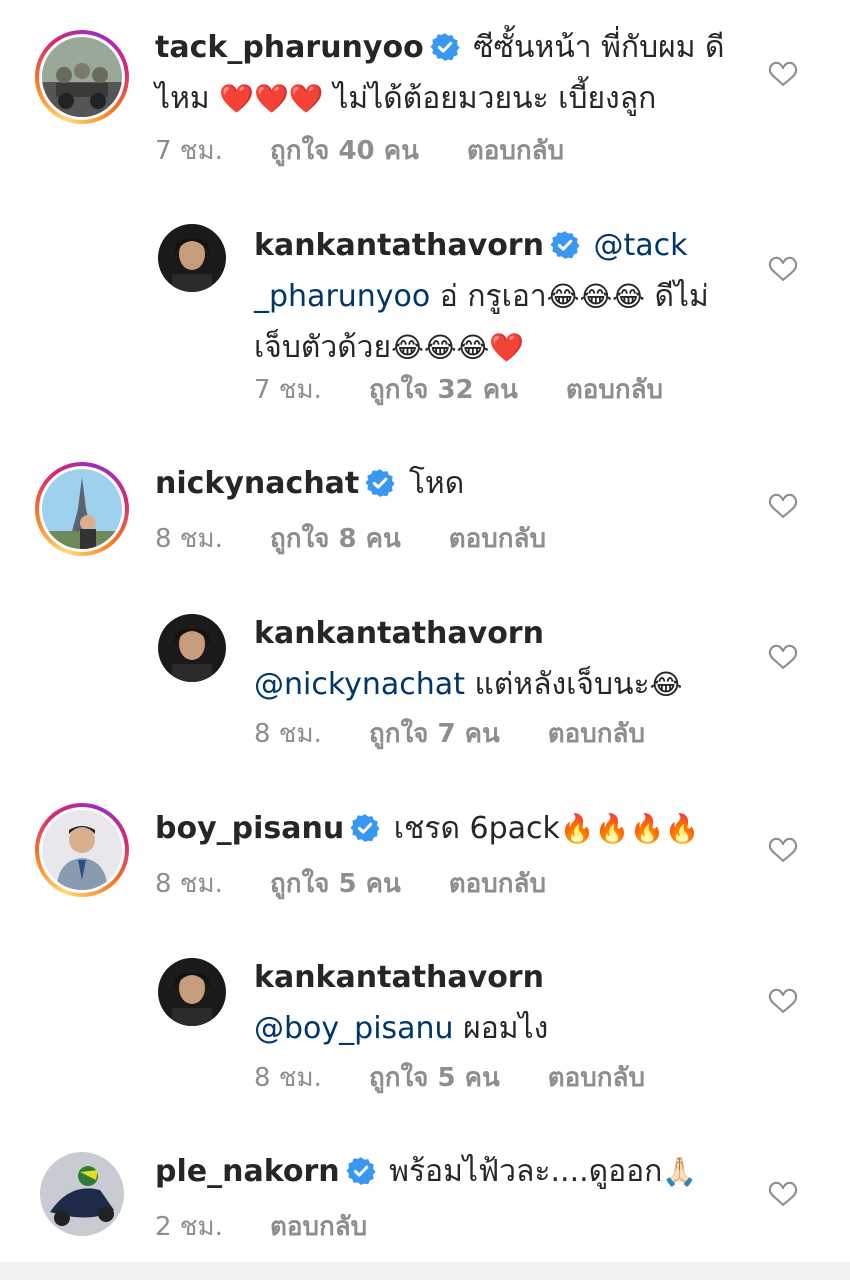 This screenshot has width=850, height=1280. I want to click on comment-meta: 8 ชม. ถูกใจ 8 คน ตอบกลับ, so click(350, 538).